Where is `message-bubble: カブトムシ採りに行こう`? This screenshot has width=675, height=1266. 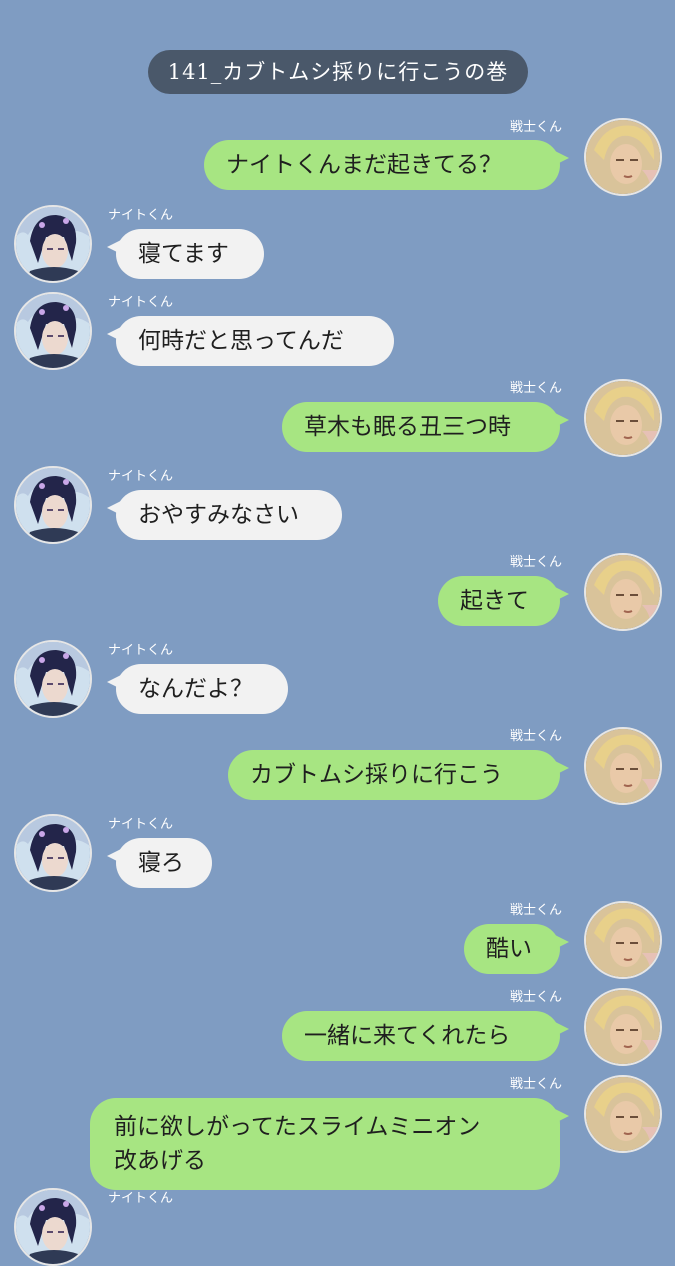 message-bubble: カブトムシ採りに行こう is located at coordinates (398, 775).